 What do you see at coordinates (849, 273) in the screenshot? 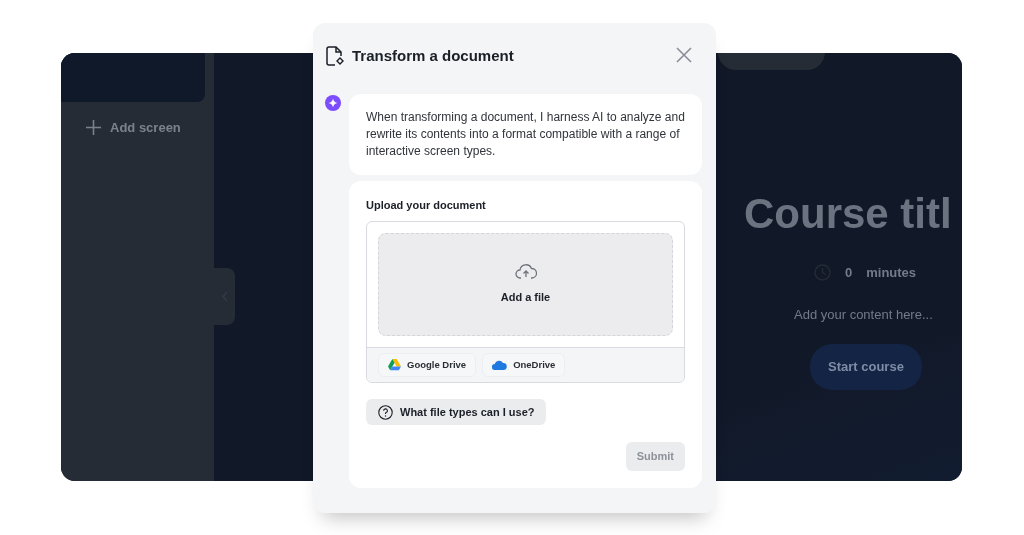
I see `duration-value: 0` at bounding box center [849, 273].